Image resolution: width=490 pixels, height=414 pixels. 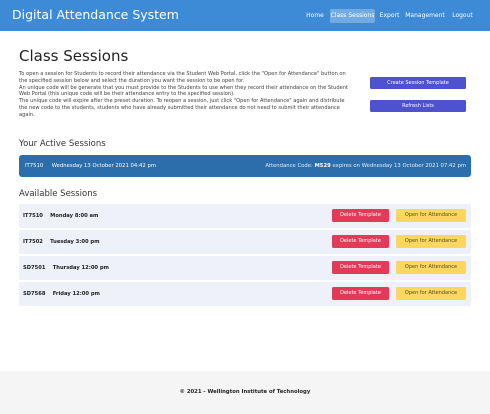 I want to click on session-time: Friday 12:00 pm, so click(x=76, y=294).